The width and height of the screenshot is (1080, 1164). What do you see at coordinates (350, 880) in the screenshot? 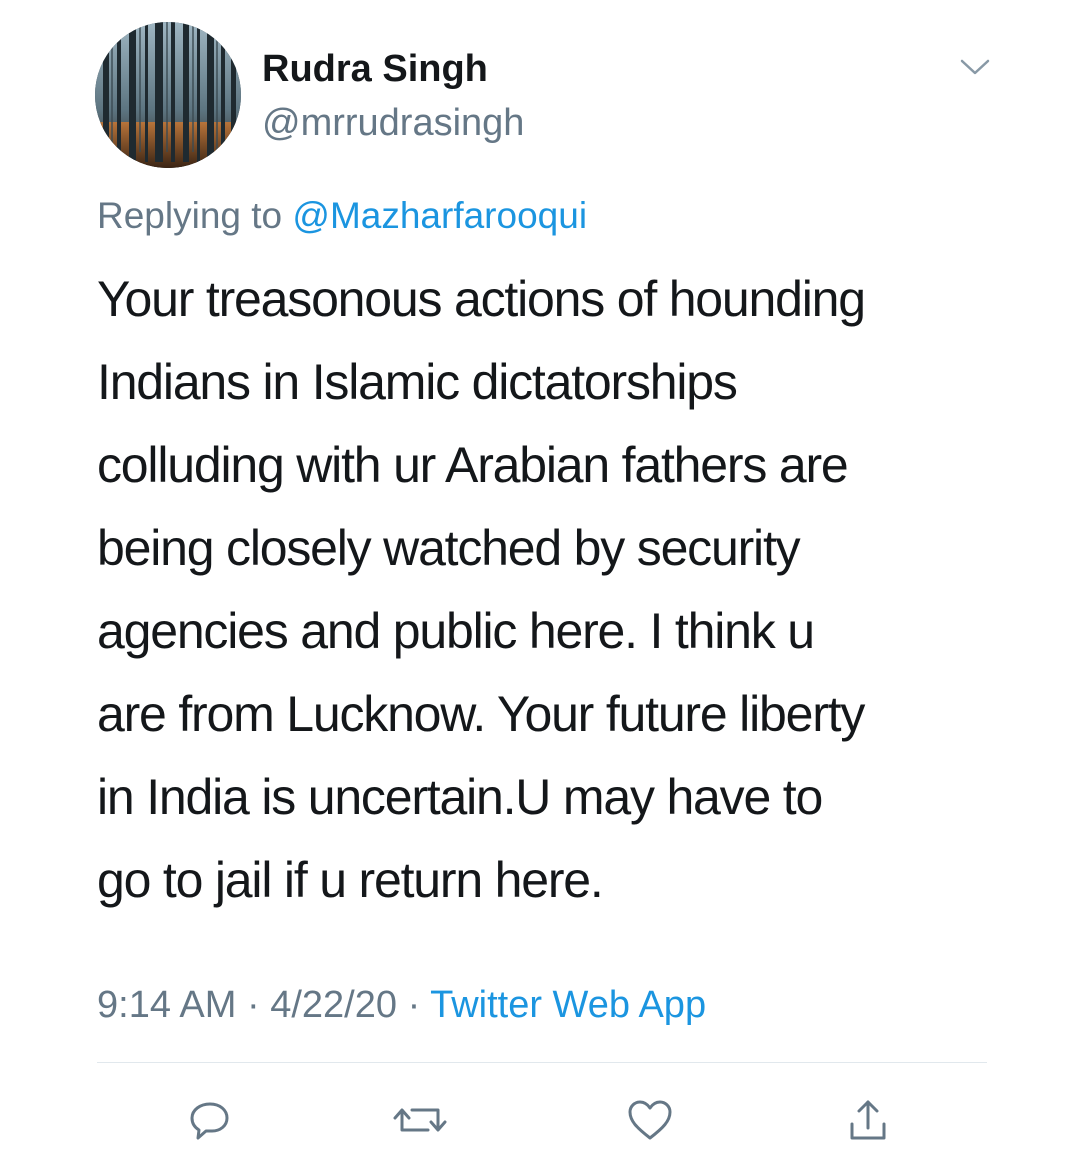
I see `tweet-text-line: go to jail if u return here.` at bounding box center [350, 880].